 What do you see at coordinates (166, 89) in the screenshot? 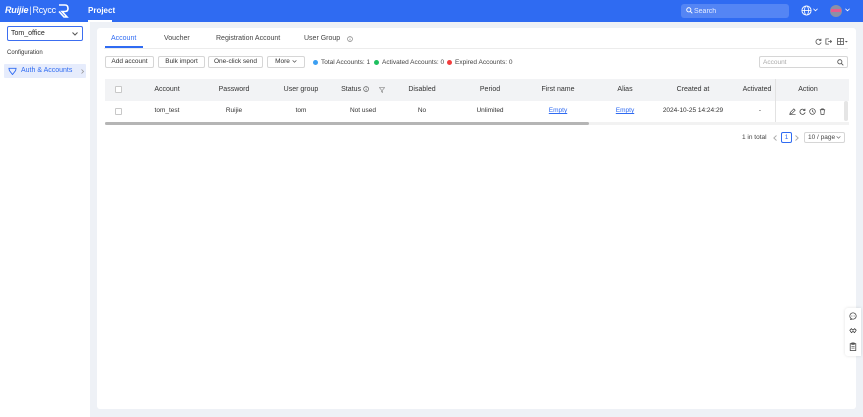
I see `column-header-account: Account` at bounding box center [166, 89].